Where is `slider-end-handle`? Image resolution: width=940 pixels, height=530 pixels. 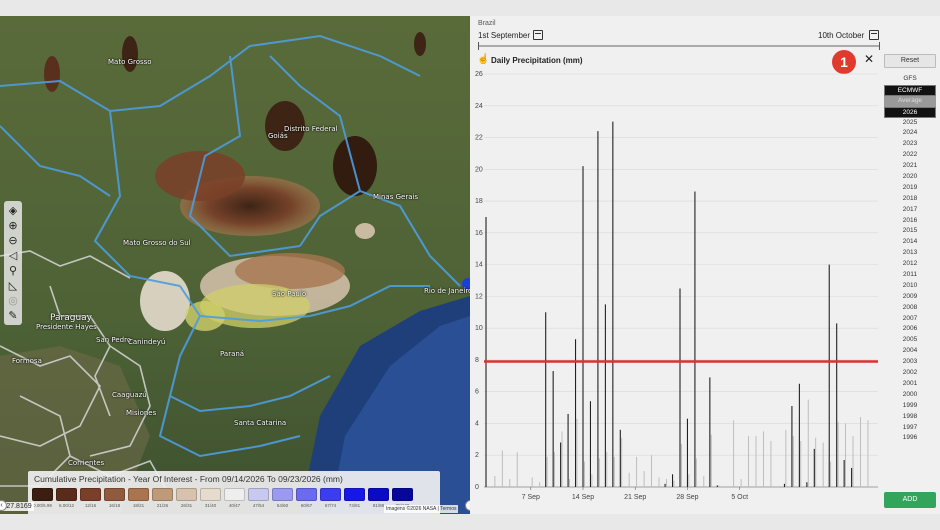
slider-end-handle is located at coordinates (879, 46).